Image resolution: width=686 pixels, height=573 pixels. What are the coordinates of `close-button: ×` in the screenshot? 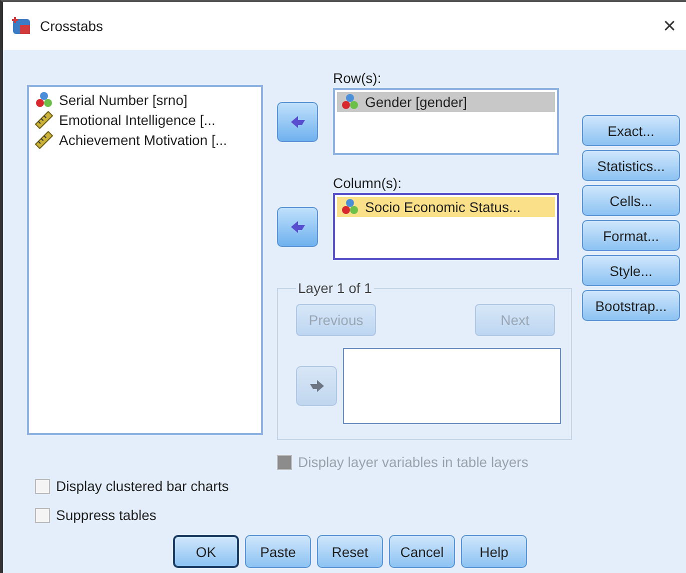 It's located at (669, 26).